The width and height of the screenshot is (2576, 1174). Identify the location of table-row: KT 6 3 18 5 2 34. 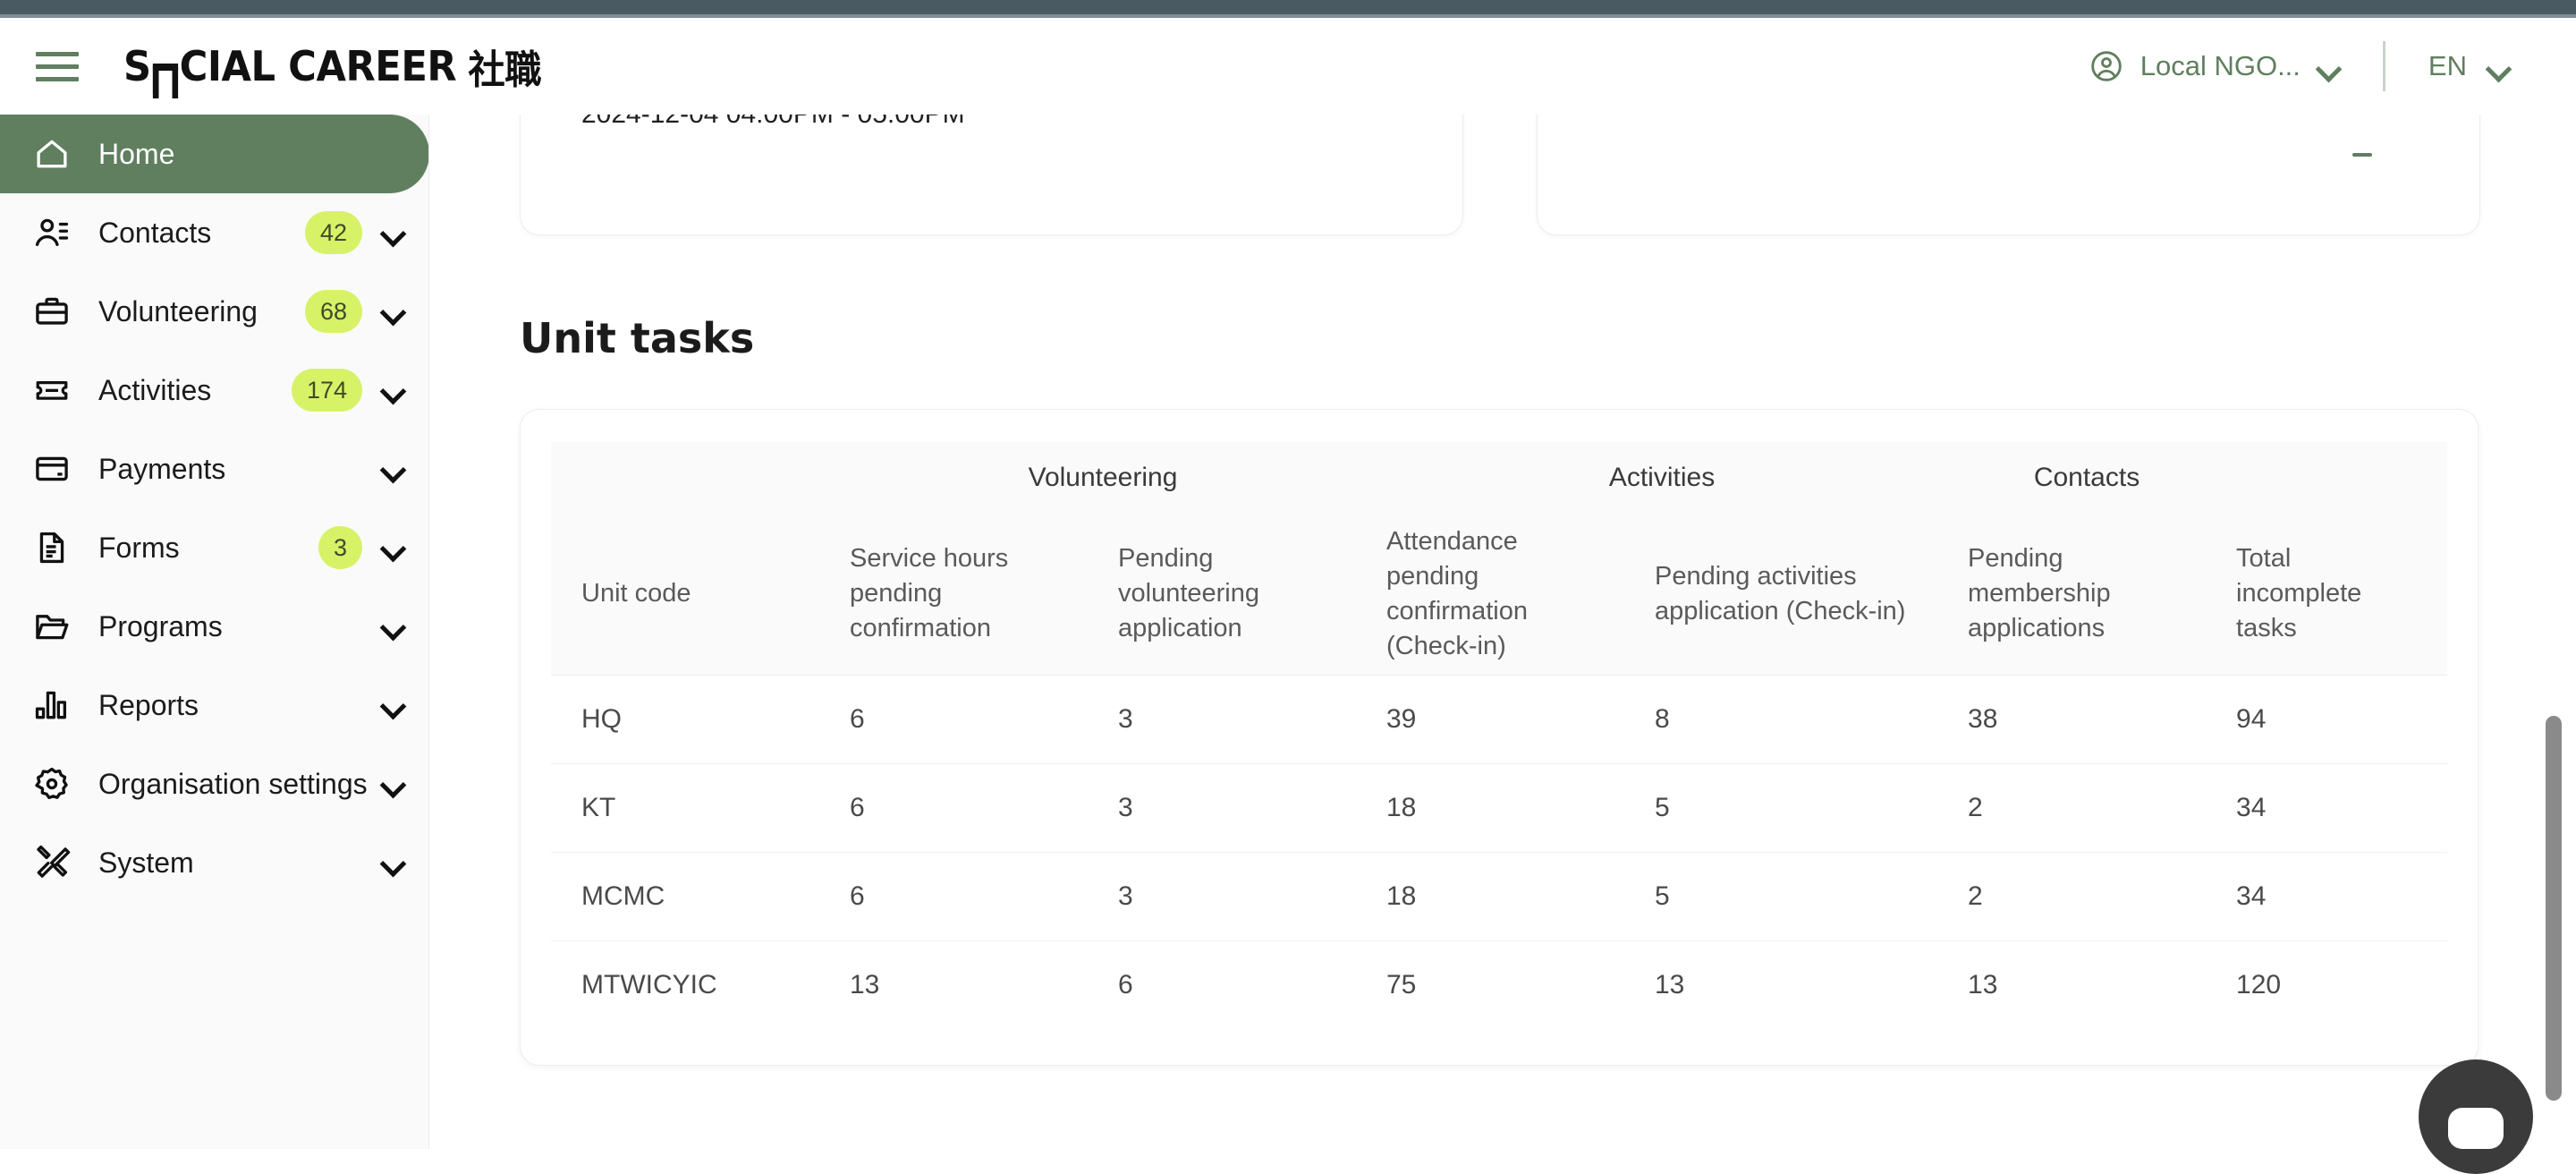
(1499, 807).